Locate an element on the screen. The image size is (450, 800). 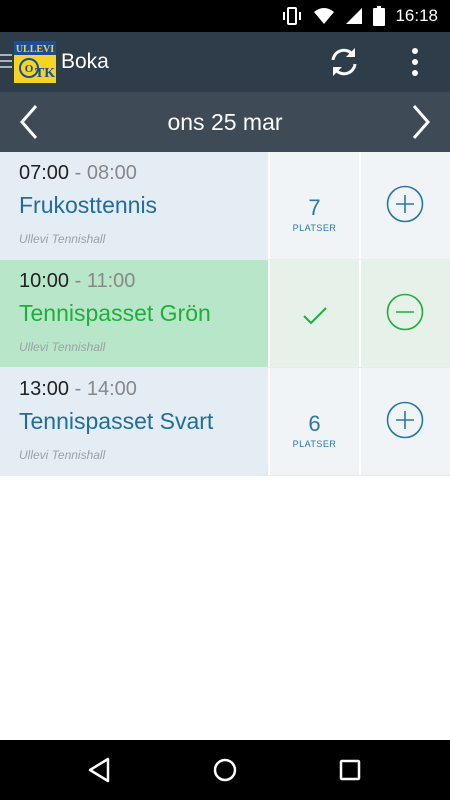
more-vert-icon is located at coordinates (415, 62).